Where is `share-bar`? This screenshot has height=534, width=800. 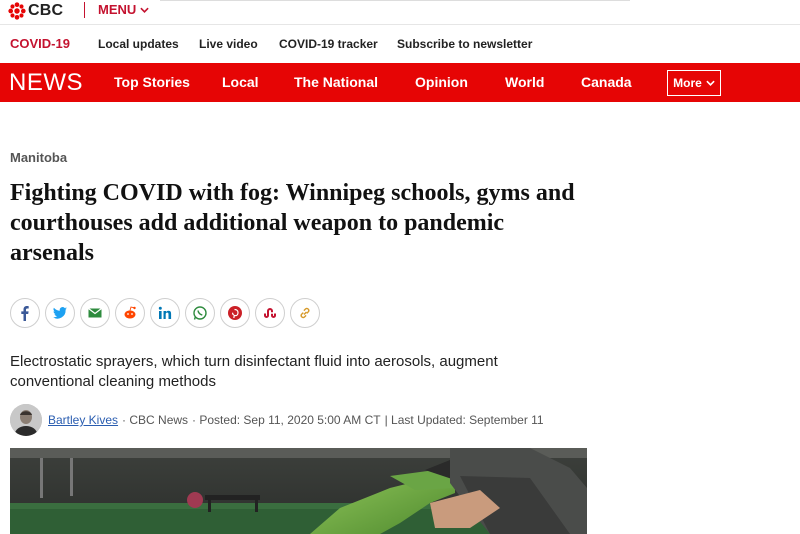 share-bar is located at coordinates (165, 313).